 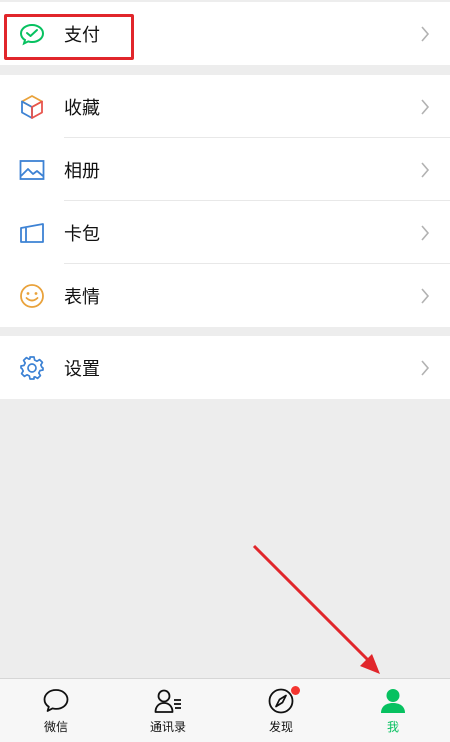 I want to click on tab-contacts: 通讯录, so click(x=168, y=710).